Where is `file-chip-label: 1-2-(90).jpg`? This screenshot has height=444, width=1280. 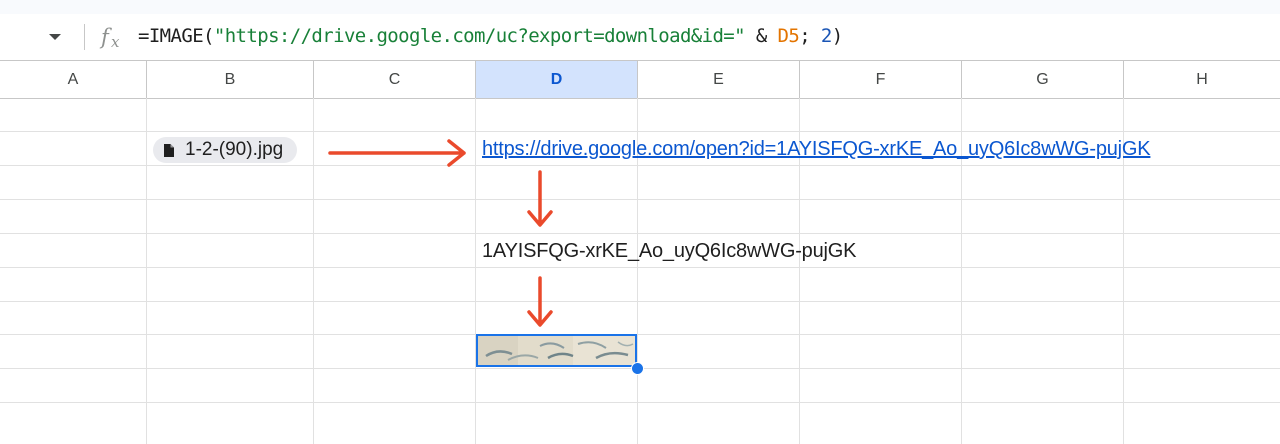 file-chip-label: 1-2-(90).jpg is located at coordinates (234, 149).